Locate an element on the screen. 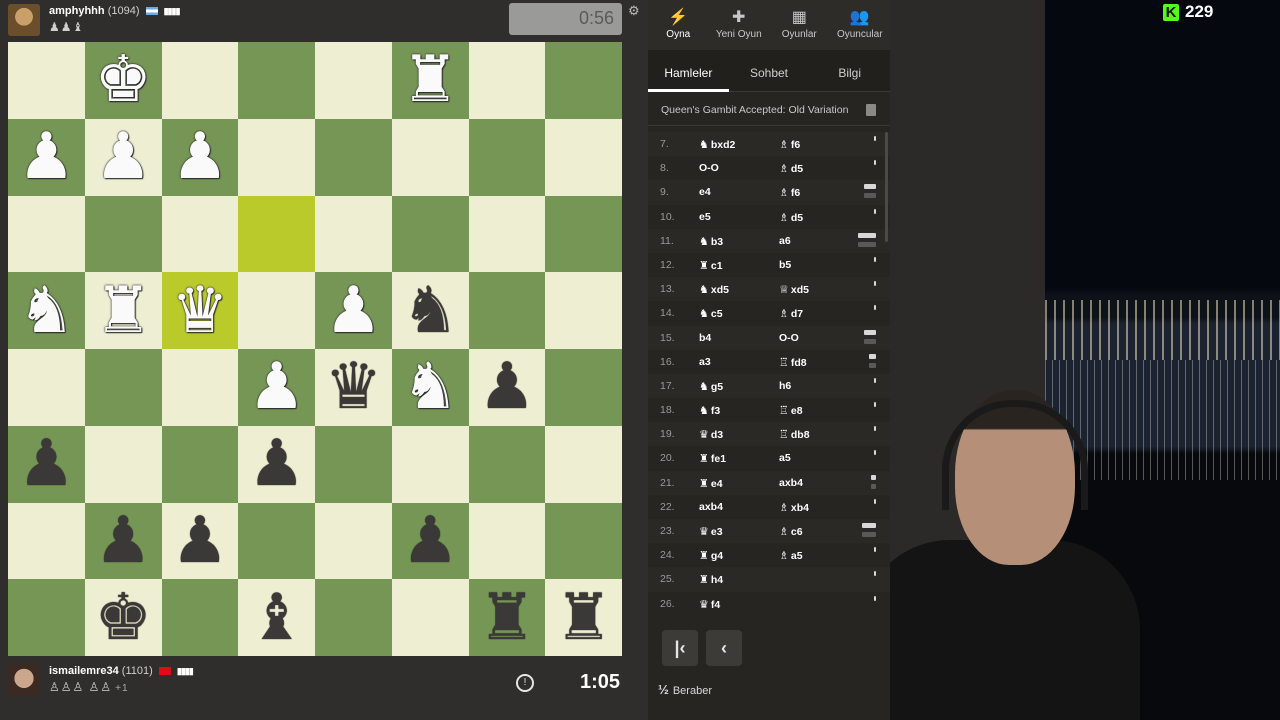  top-player-username: amphyhhh is located at coordinates (77, 11).